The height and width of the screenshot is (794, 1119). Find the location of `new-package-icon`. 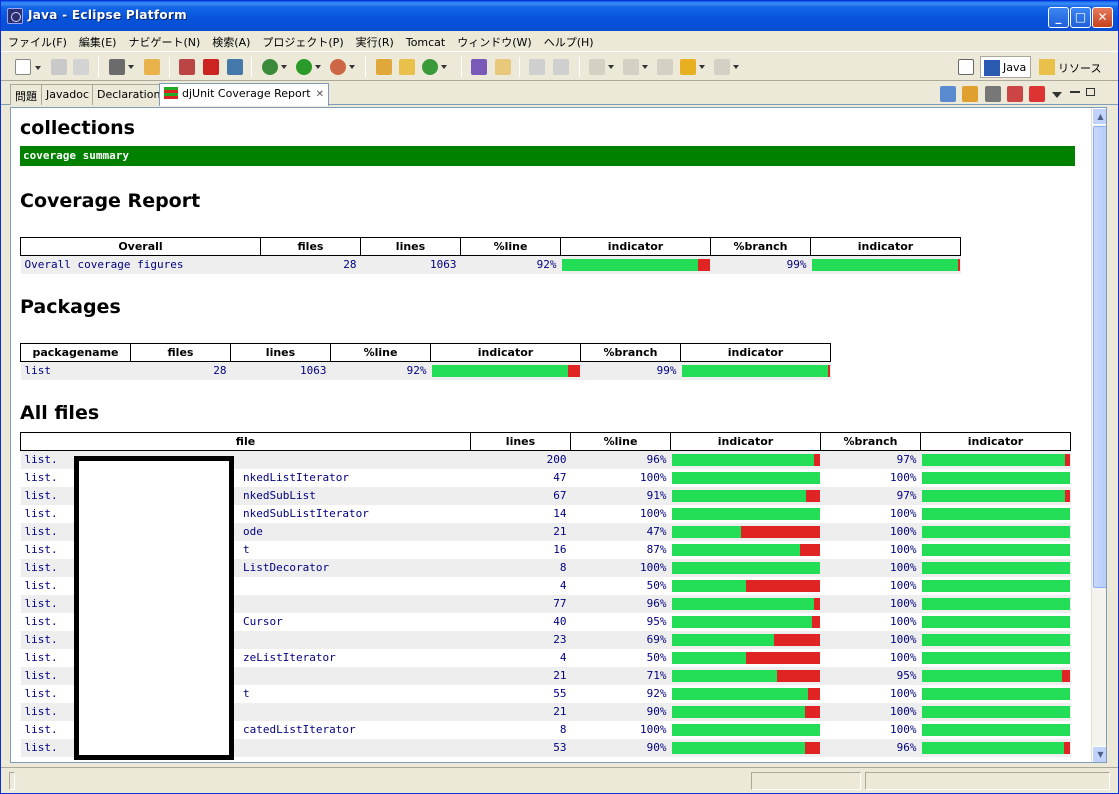

new-package-icon is located at coordinates (384, 67).